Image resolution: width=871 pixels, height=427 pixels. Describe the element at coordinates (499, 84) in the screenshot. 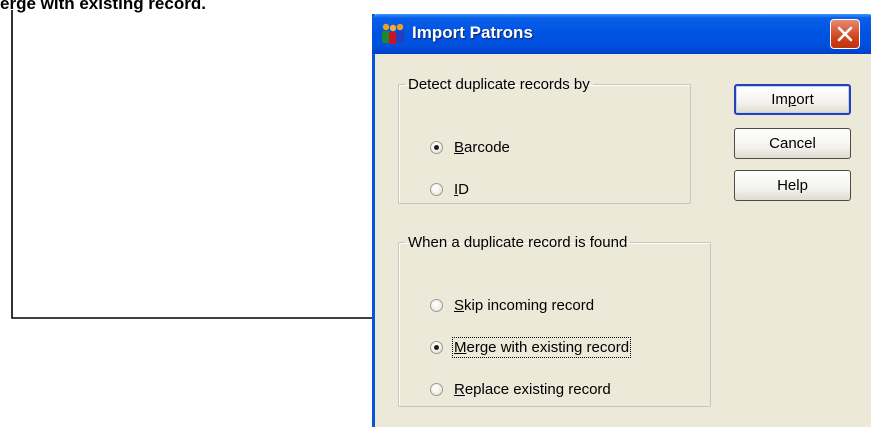

I see `detect-duplicates-legend: Detect duplicate records by` at that location.